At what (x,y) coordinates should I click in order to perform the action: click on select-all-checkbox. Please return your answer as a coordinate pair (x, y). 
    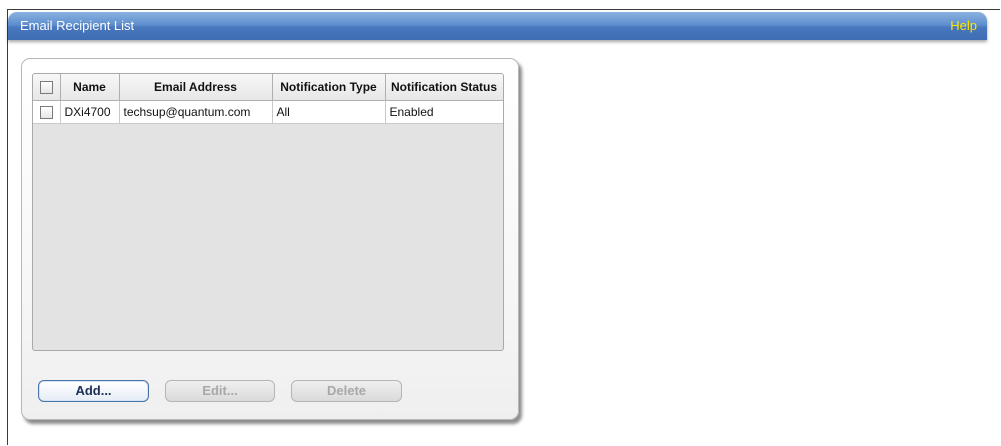
    Looking at the image, I should click on (46, 88).